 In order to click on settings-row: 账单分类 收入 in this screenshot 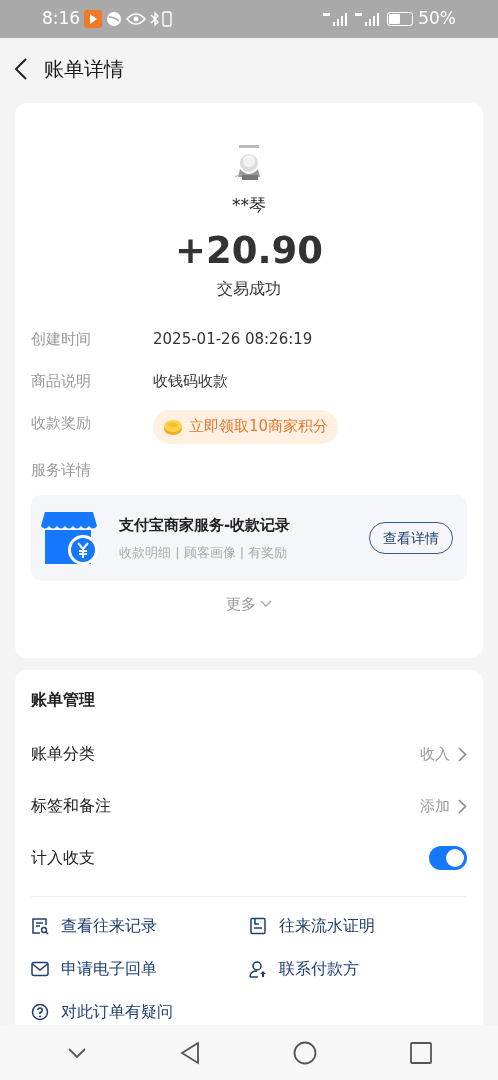, I will do `click(249, 754)`.